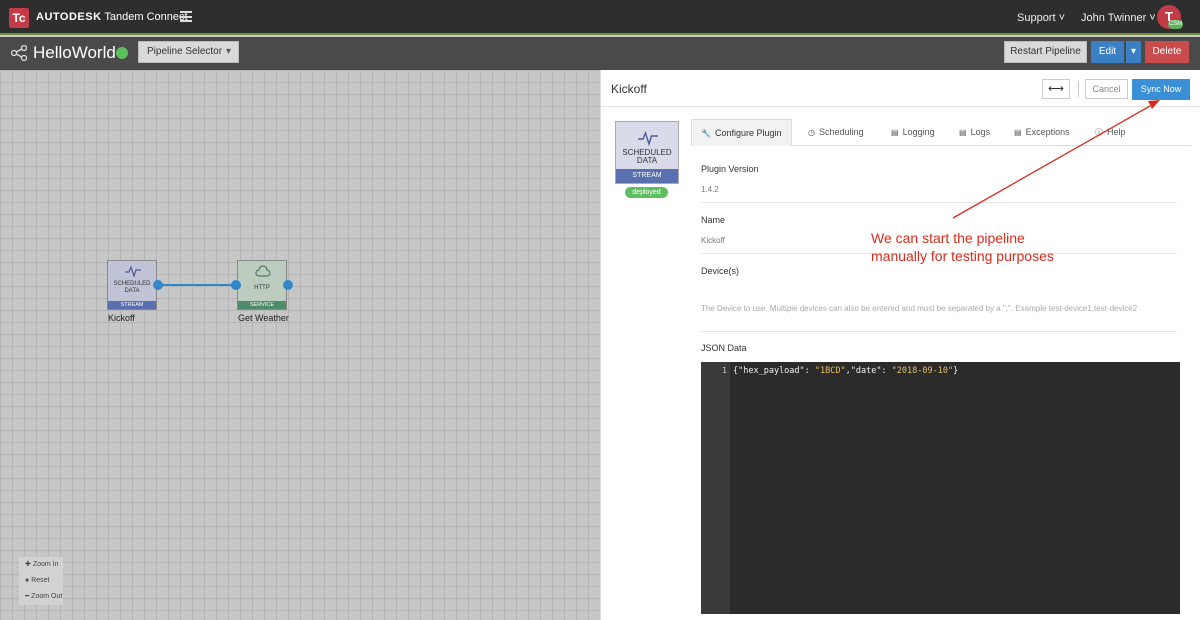 The height and width of the screenshot is (620, 1200). Describe the element at coordinates (1133, 52) in the screenshot. I see `edit-dropdown-caret: ▾` at that location.